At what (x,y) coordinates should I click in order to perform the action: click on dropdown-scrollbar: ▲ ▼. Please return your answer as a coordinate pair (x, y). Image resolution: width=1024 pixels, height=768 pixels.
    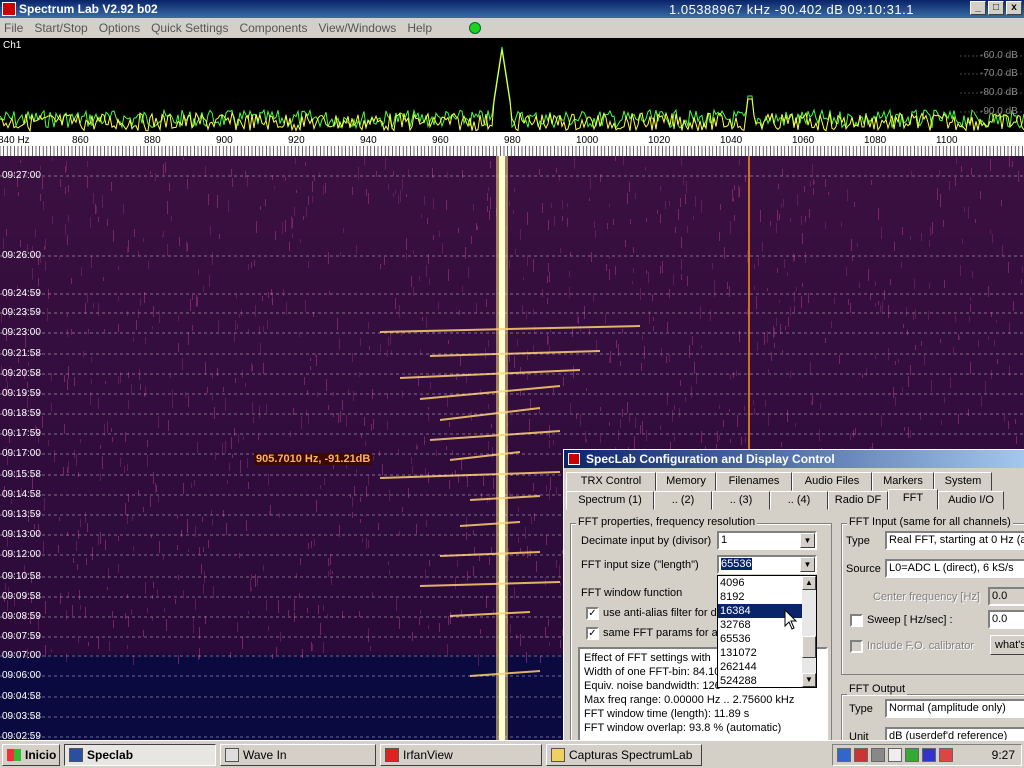
    Looking at the image, I should click on (809, 631).